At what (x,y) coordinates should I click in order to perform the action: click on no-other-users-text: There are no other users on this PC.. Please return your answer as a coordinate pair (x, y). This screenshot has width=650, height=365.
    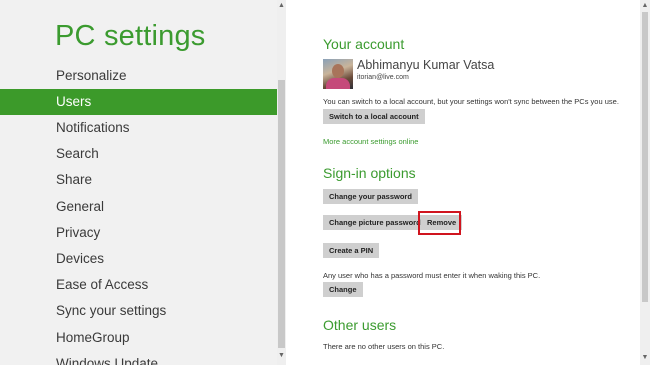
    Looking at the image, I should click on (384, 346).